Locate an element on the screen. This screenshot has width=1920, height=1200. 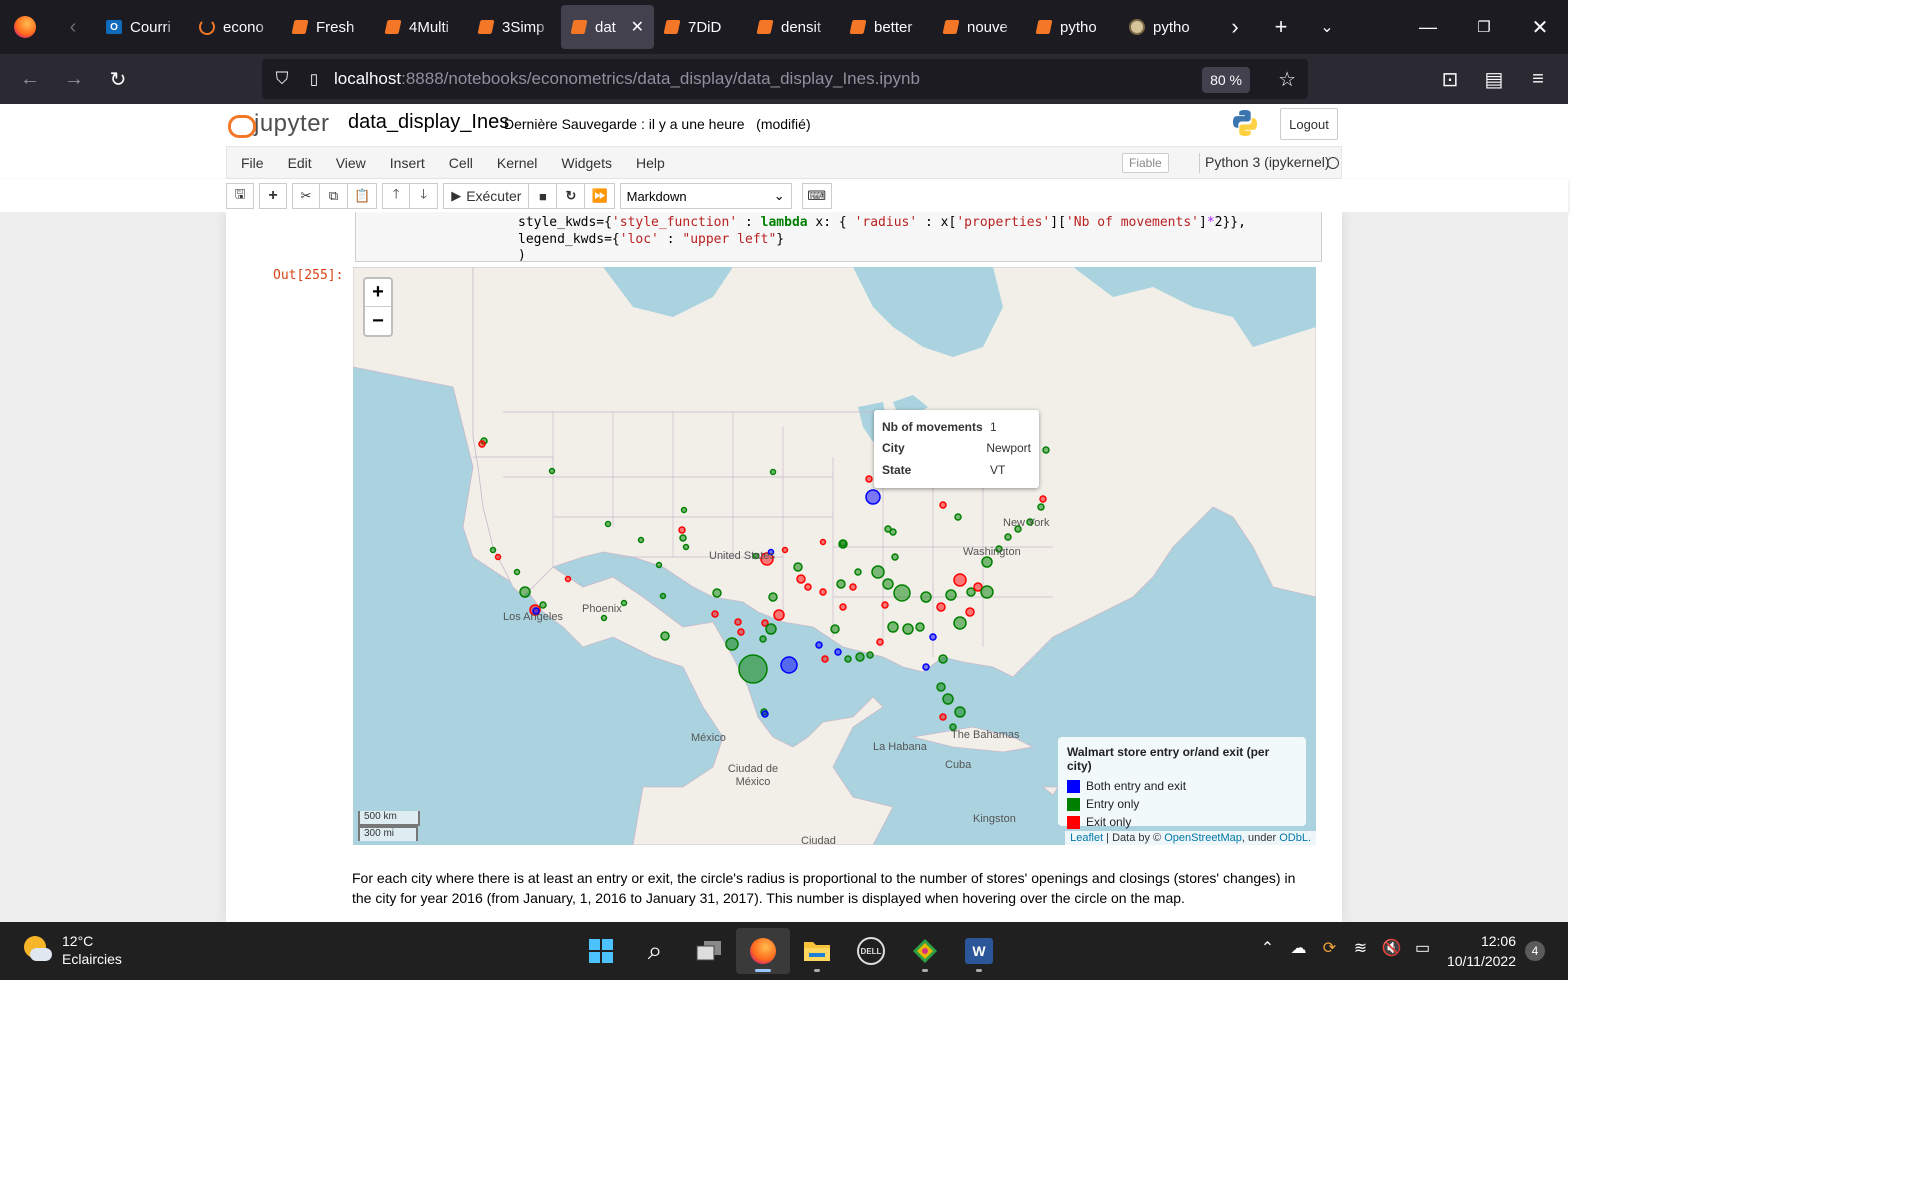
browser-tab: dat ✕ is located at coordinates (607, 27).